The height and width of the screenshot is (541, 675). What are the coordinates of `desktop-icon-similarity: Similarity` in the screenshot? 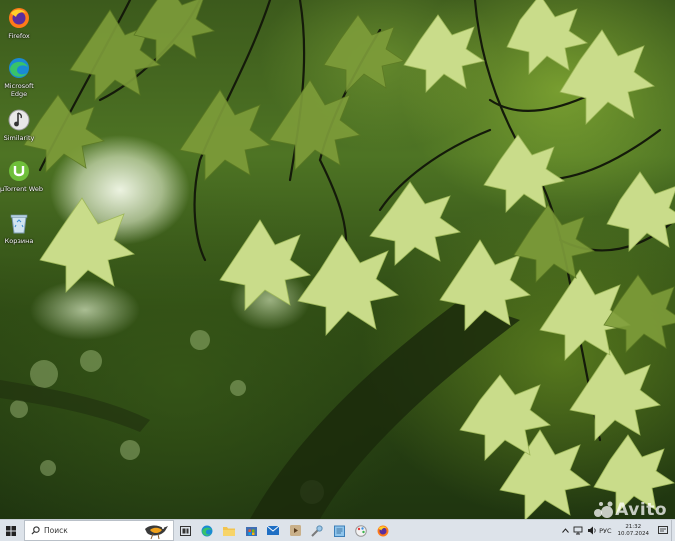 It's located at (19, 124).